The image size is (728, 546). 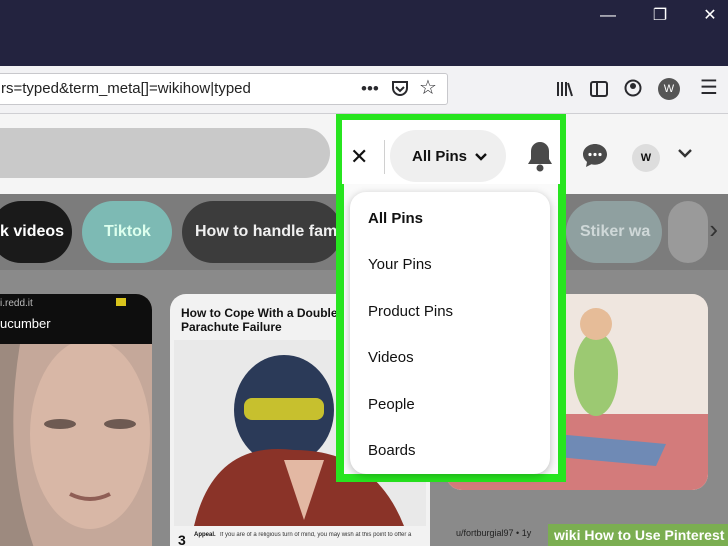 What do you see at coordinates (400, 264) in the screenshot?
I see `dropdown-item-your-pins: Your Pins` at bounding box center [400, 264].